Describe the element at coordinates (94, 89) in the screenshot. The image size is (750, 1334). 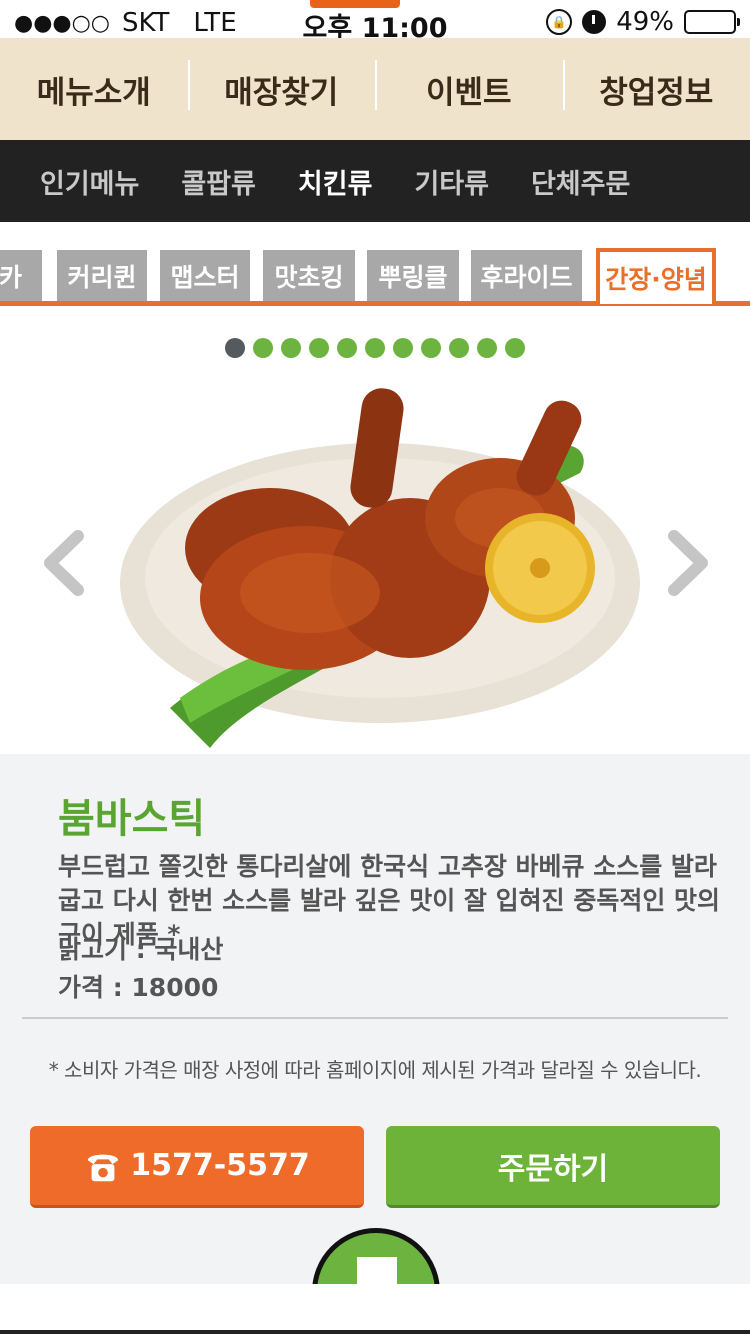
I see `nav-menu-intro: 메뉴소개` at that location.